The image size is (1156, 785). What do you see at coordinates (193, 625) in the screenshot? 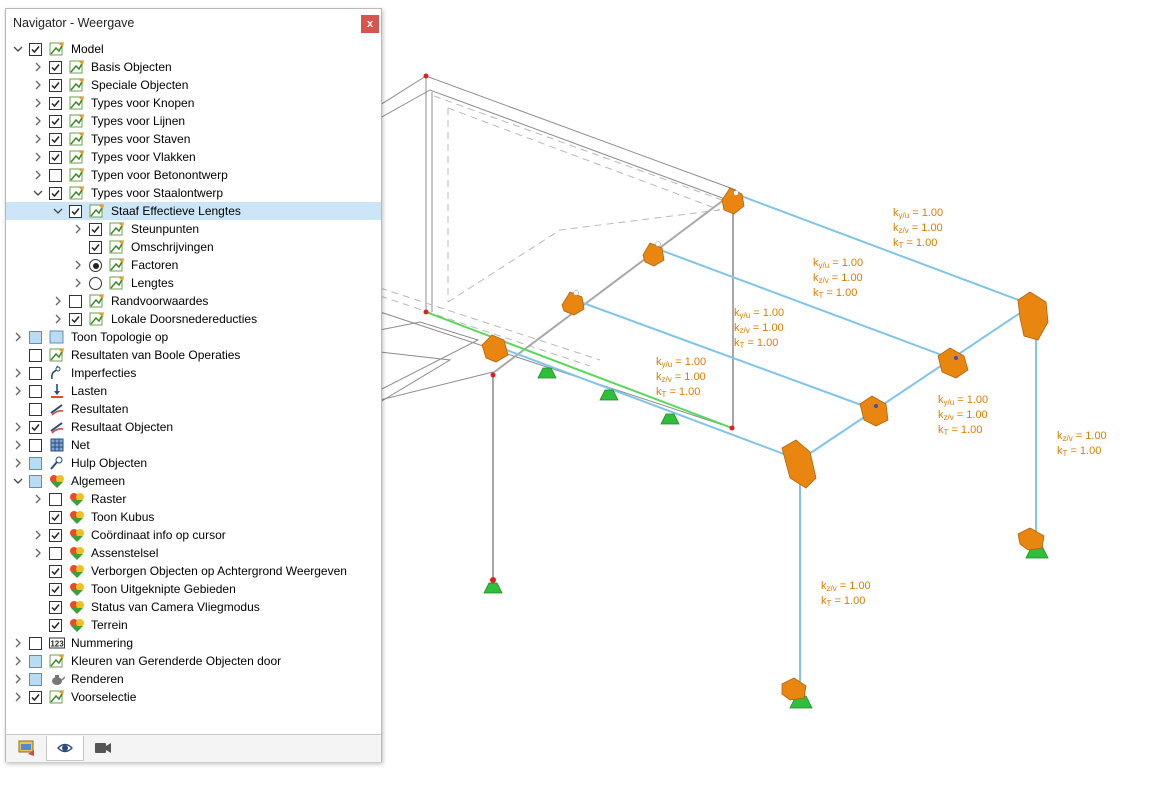
I see `tree-item: Terrein` at bounding box center [193, 625].